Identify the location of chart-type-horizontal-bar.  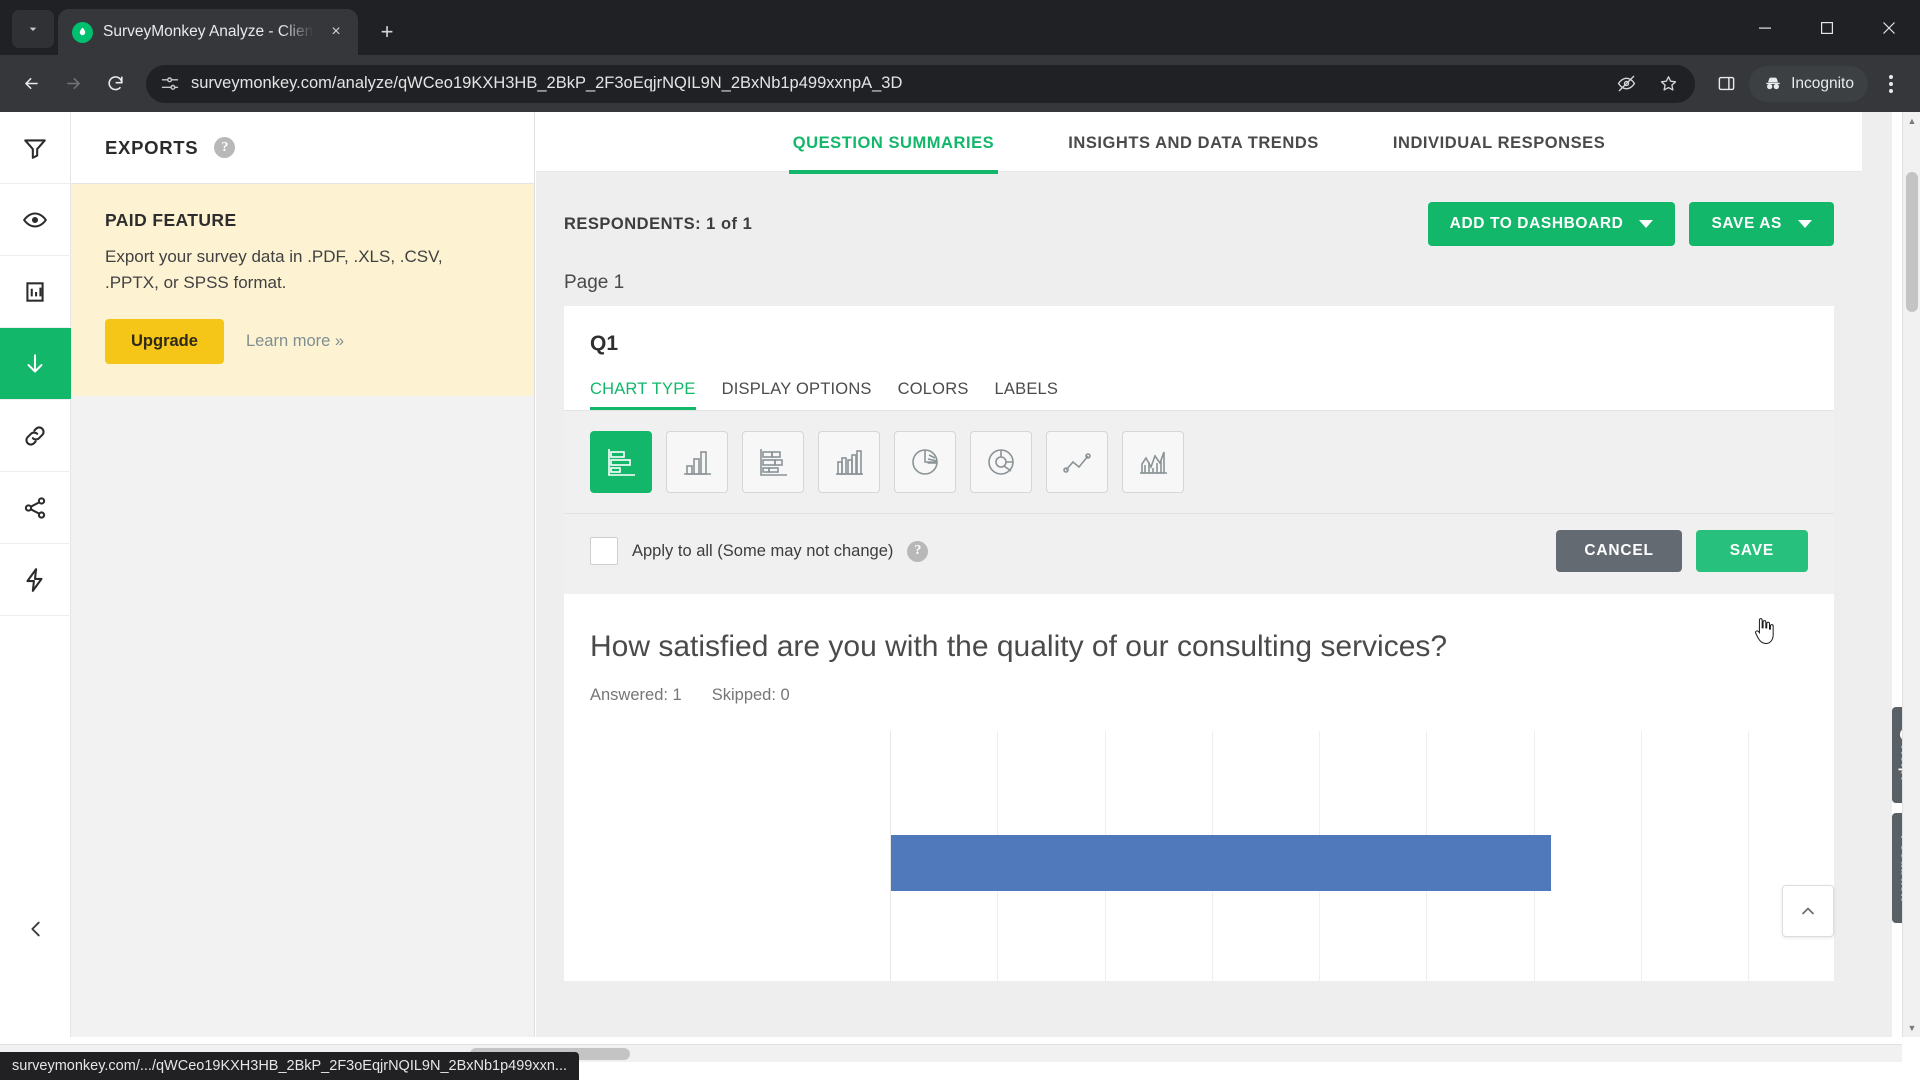
(621, 462).